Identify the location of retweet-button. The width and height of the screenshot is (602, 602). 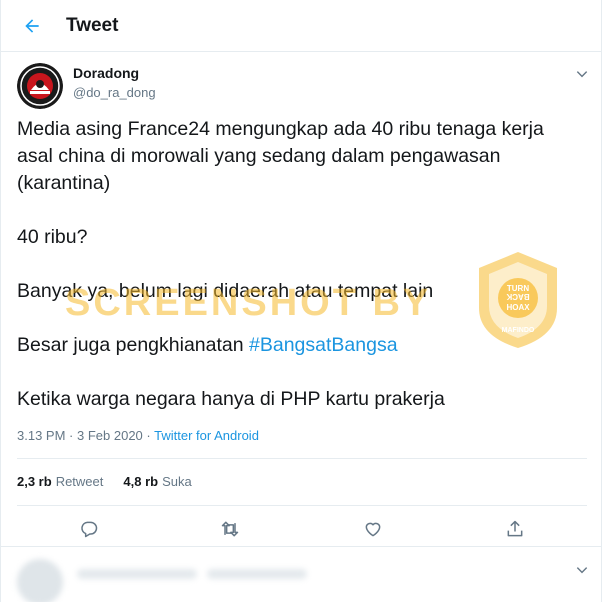
(230, 529).